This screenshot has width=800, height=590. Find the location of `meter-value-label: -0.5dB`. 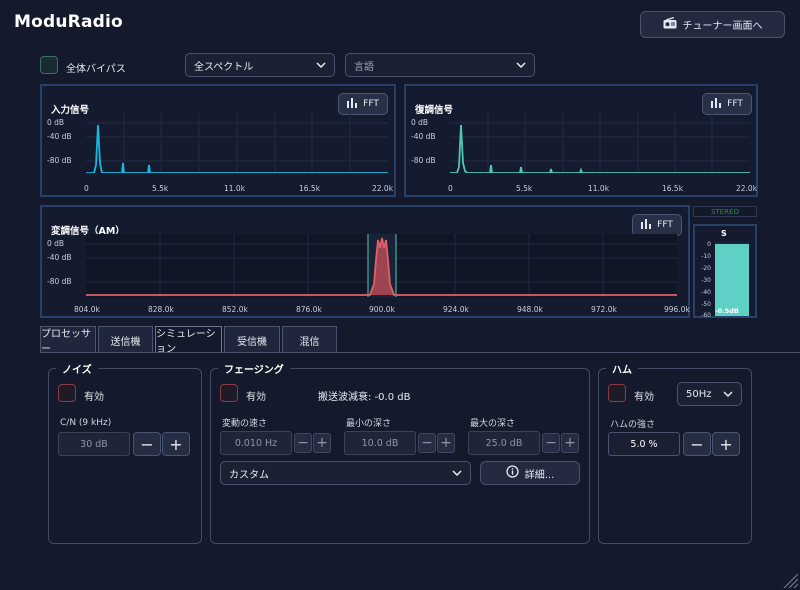

meter-value-label: -0.5dB is located at coordinates (727, 311).